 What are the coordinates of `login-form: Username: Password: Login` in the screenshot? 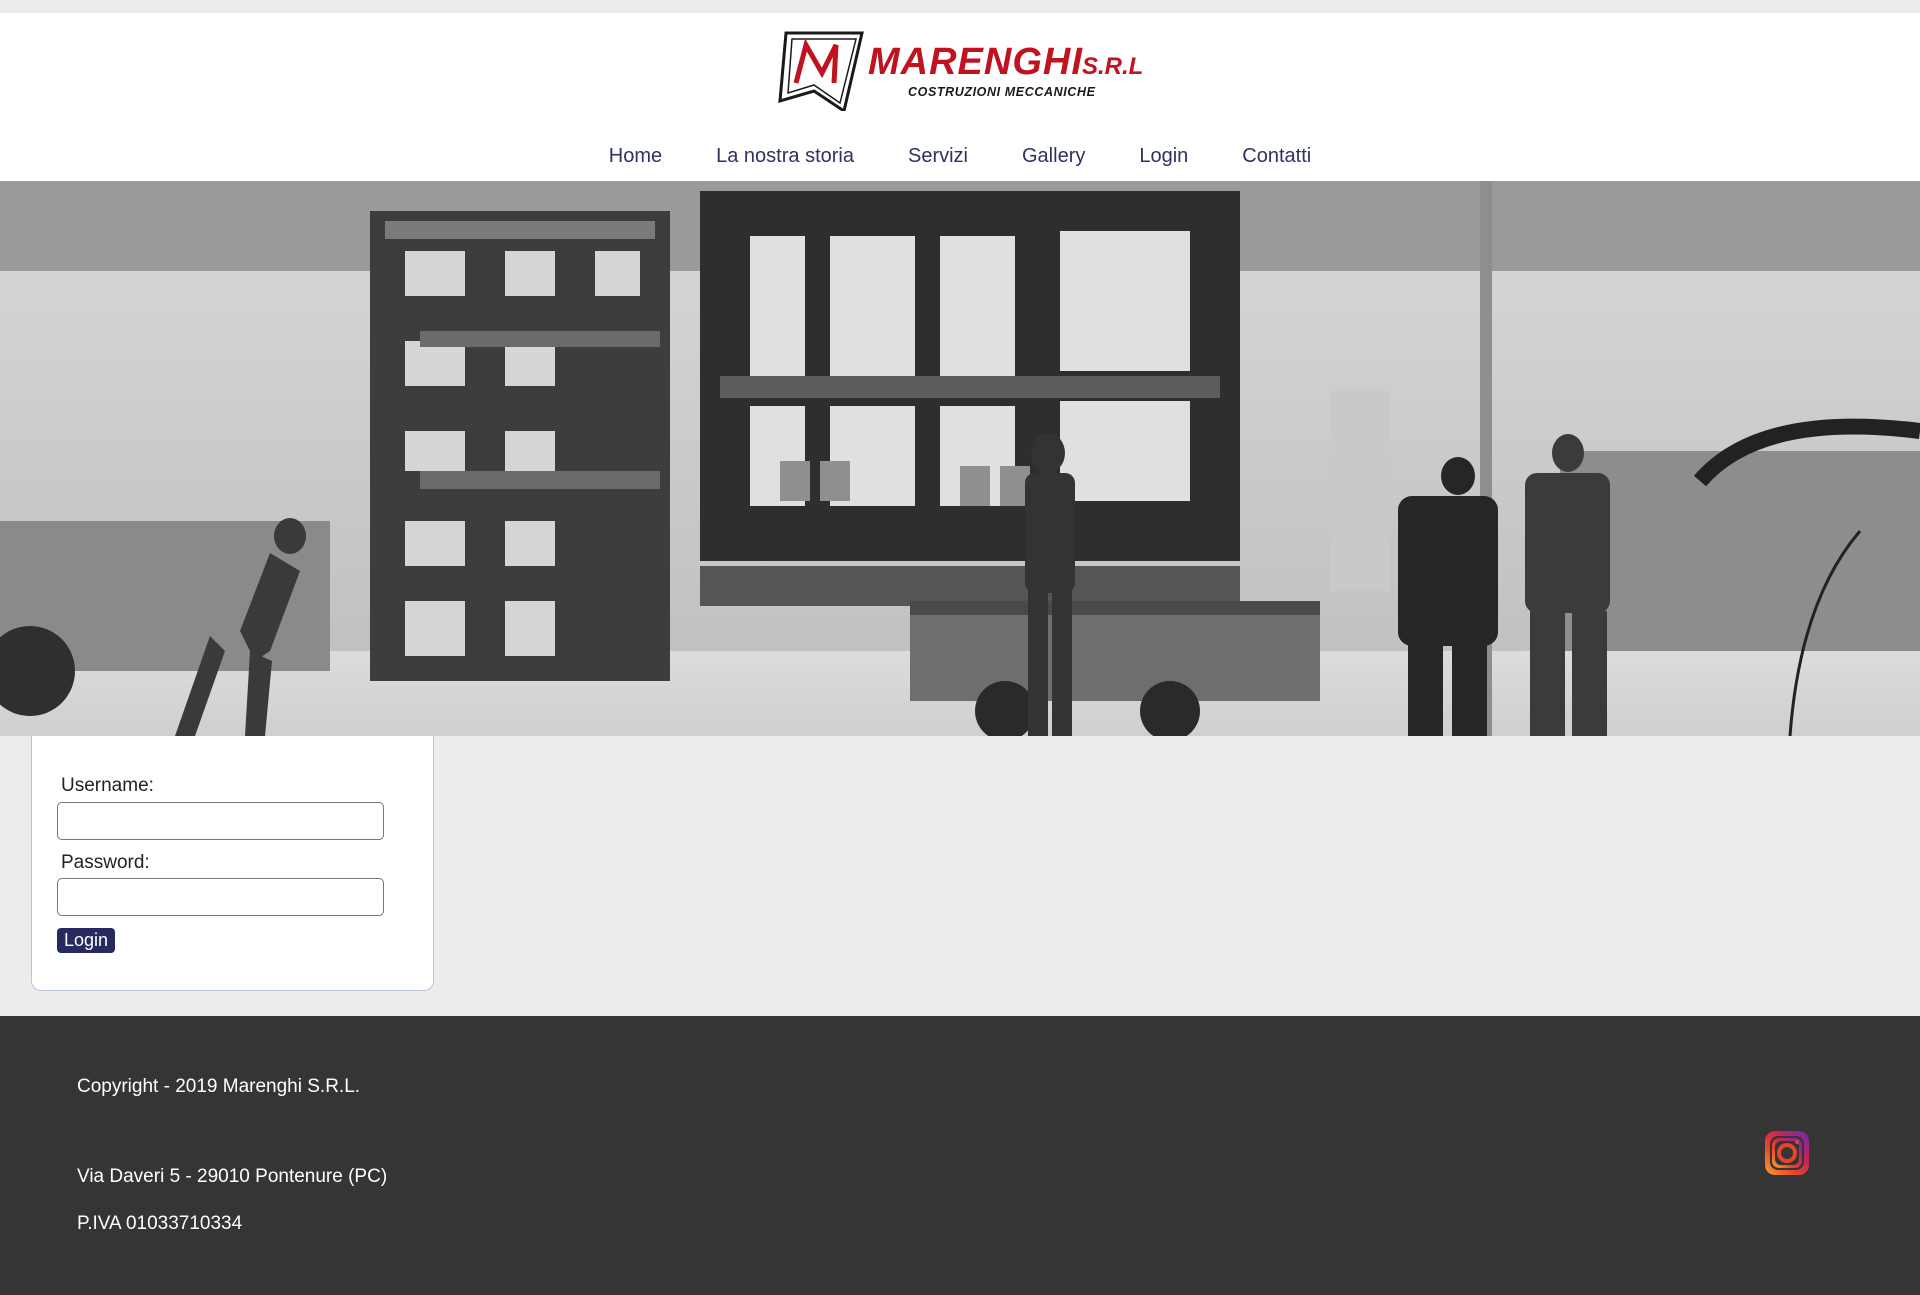 It's located at (232, 863).